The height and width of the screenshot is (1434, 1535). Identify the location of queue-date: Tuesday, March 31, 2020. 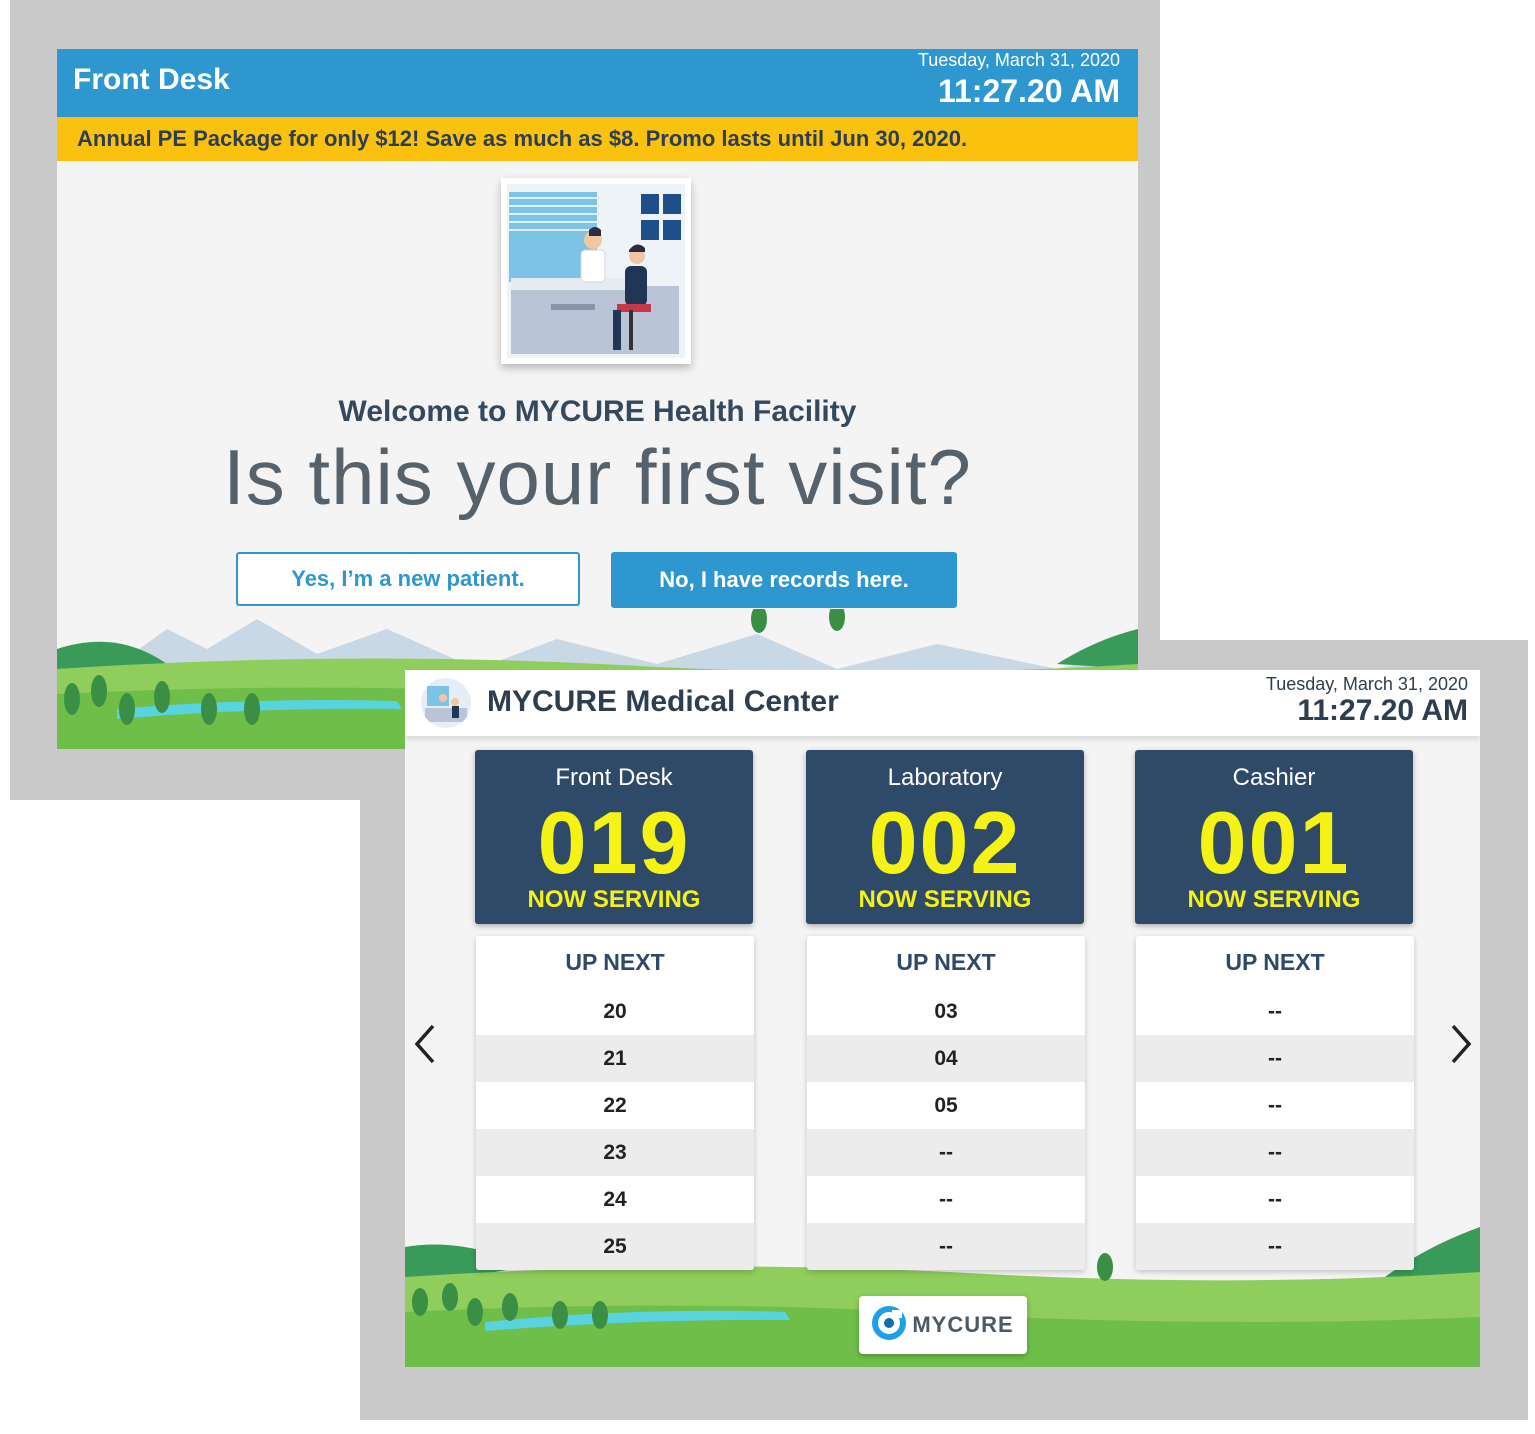
(1366, 684).